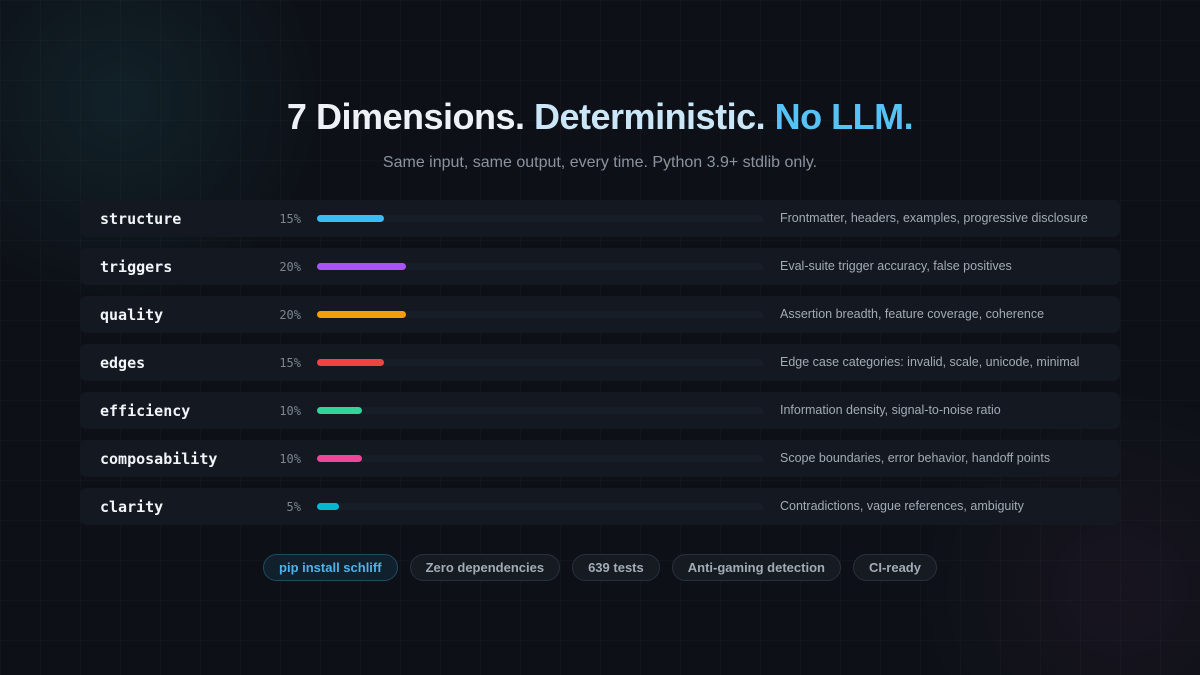 Image resolution: width=1200 pixels, height=675 pixels. Describe the element at coordinates (145, 411) in the screenshot. I see `dimension-name: efficiency` at that location.